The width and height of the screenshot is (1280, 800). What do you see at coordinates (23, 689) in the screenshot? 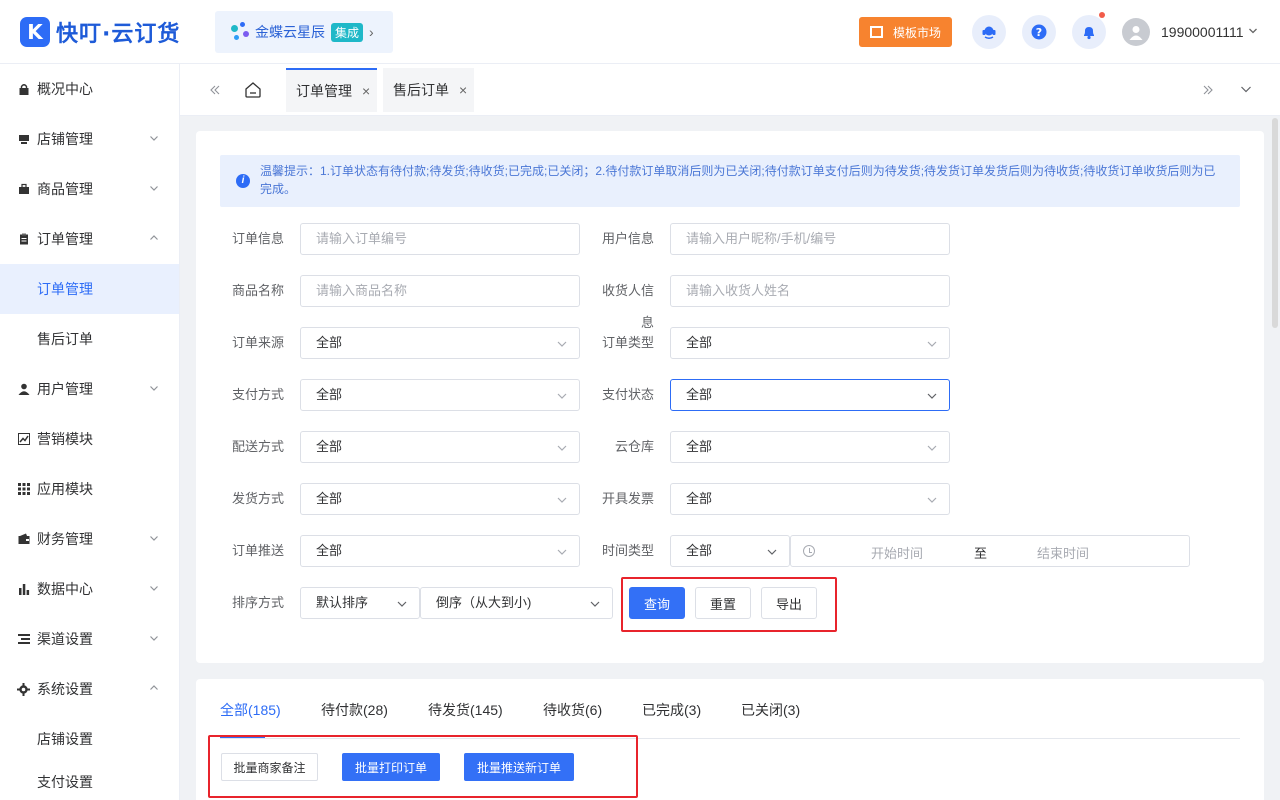
I see `gear-icon` at bounding box center [23, 689].